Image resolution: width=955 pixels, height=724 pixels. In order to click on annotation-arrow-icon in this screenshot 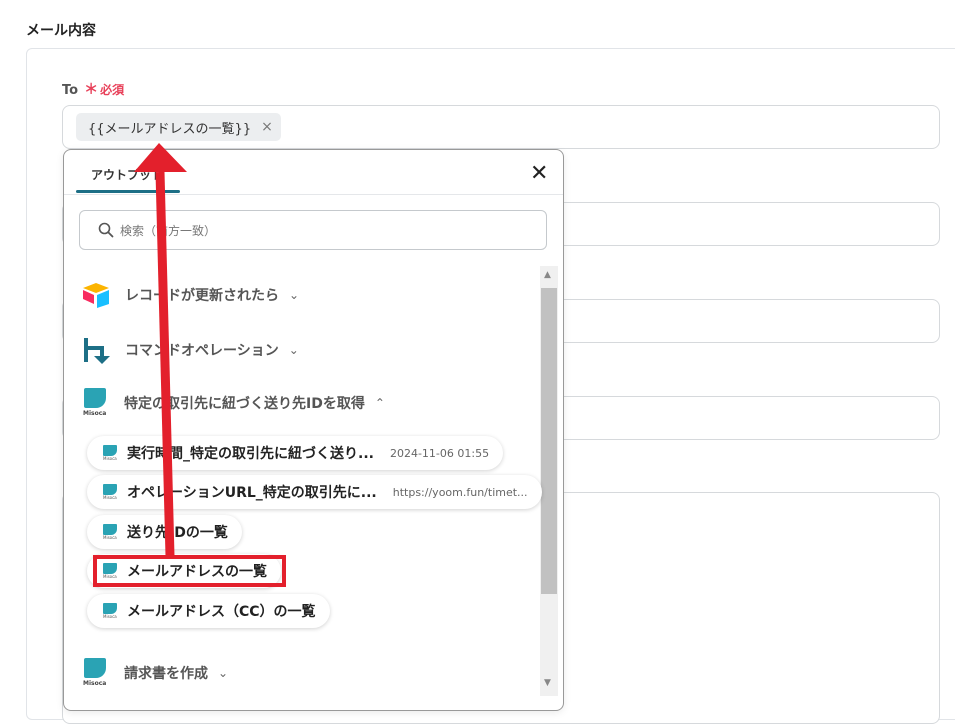, I will do `click(160, 350)`.